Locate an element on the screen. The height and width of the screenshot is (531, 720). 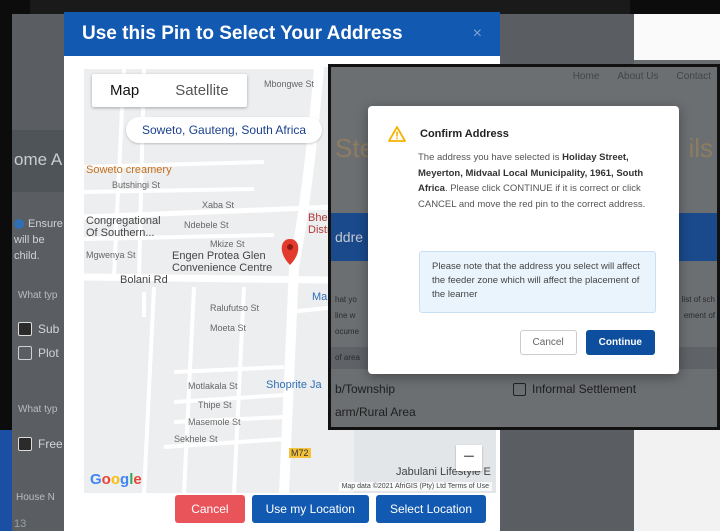
area-type-label: of area is located at coordinates (347, 357).